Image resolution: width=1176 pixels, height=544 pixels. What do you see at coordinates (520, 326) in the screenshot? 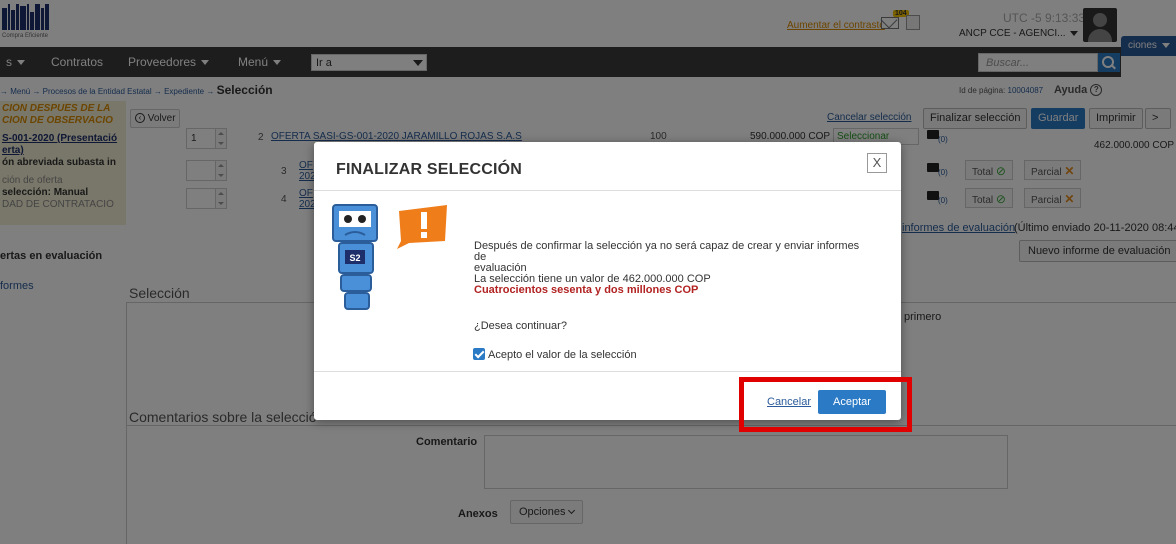
I see `dialog-question: ¿Desea continuar?` at bounding box center [520, 326].